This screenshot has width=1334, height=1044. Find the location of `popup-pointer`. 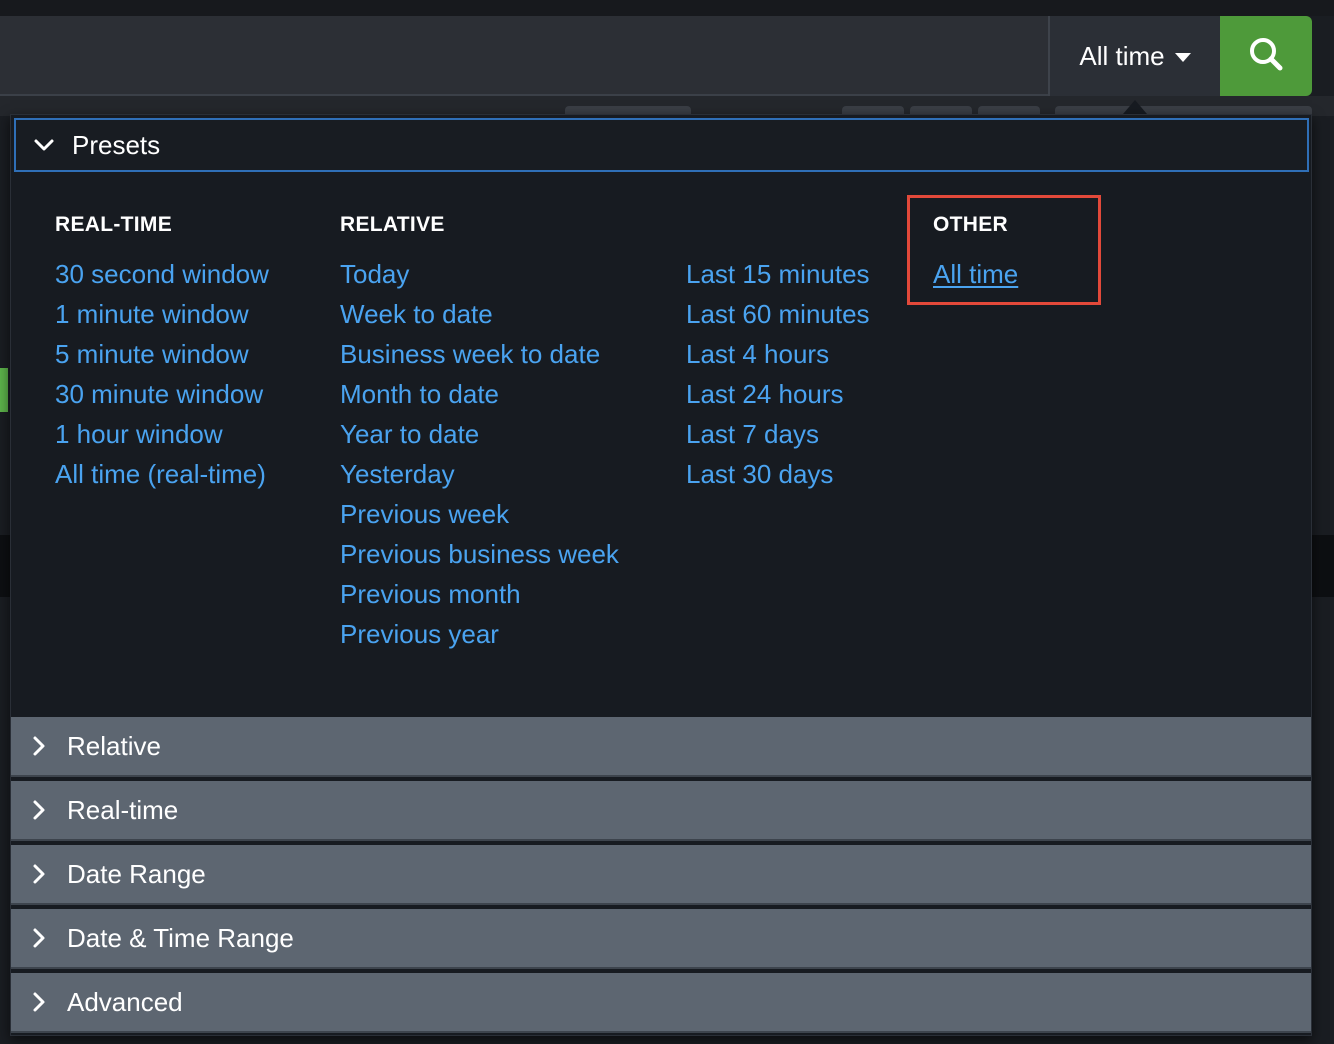

popup-pointer is located at coordinates (1135, 107).